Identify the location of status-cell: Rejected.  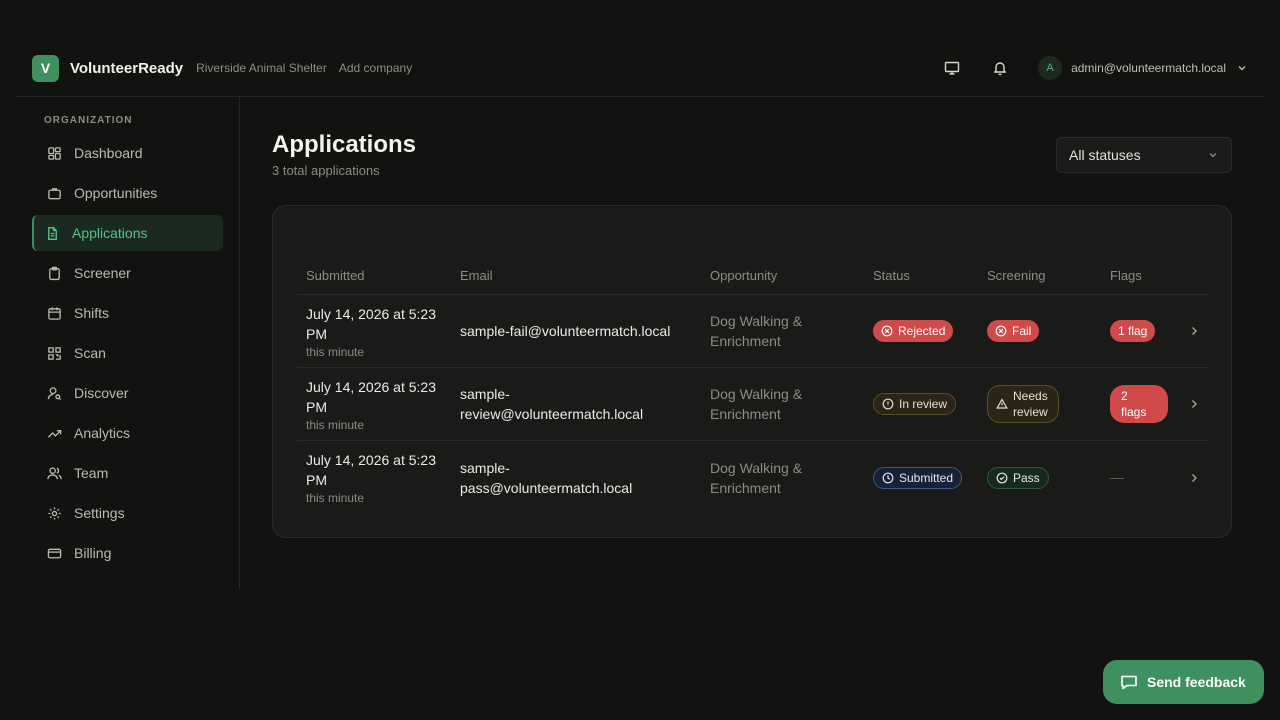
(921, 331).